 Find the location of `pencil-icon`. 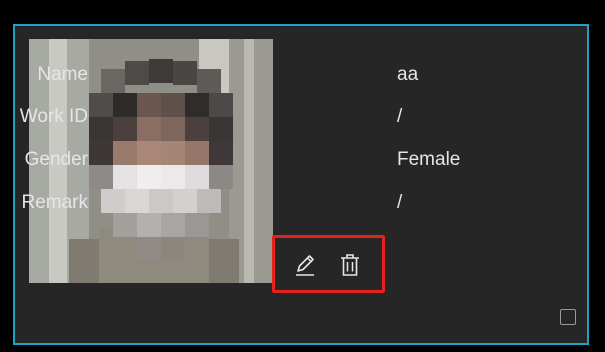

pencil-icon is located at coordinates (305, 265).